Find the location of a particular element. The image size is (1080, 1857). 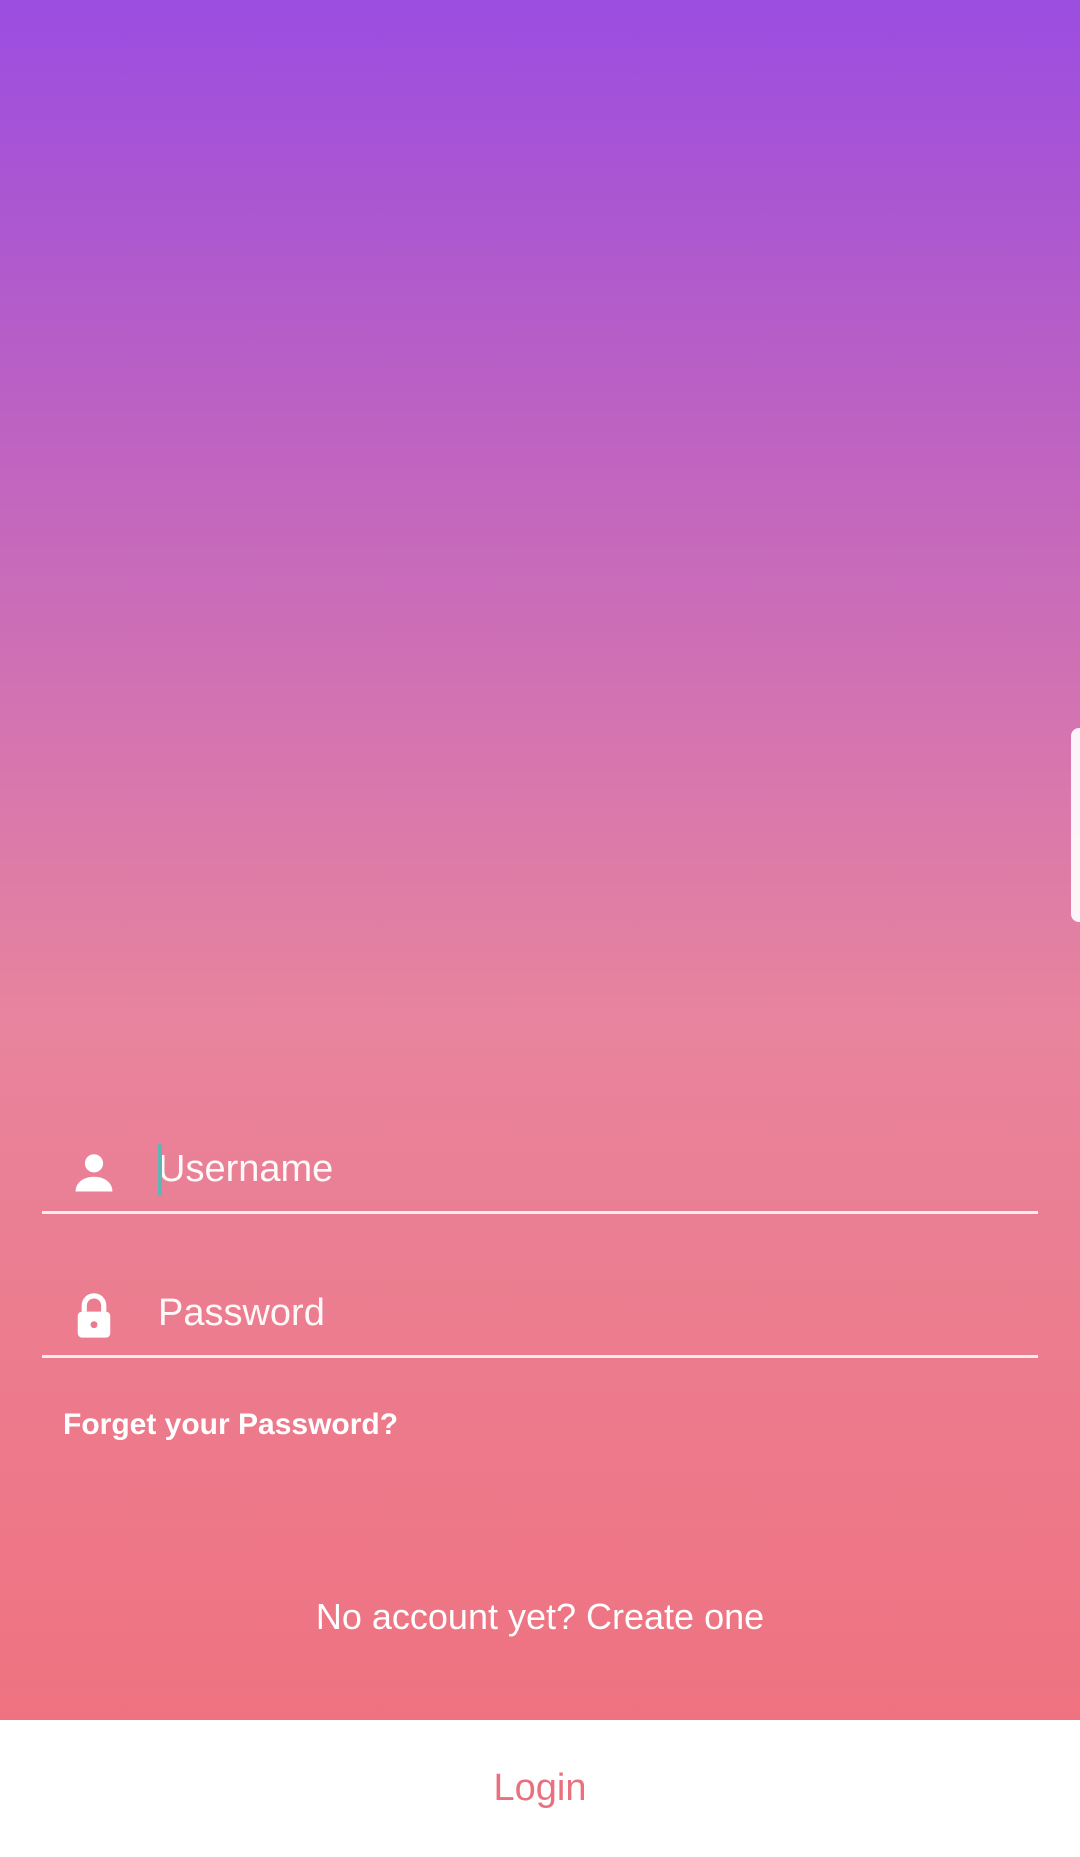

login-button: Login is located at coordinates (540, 1788).